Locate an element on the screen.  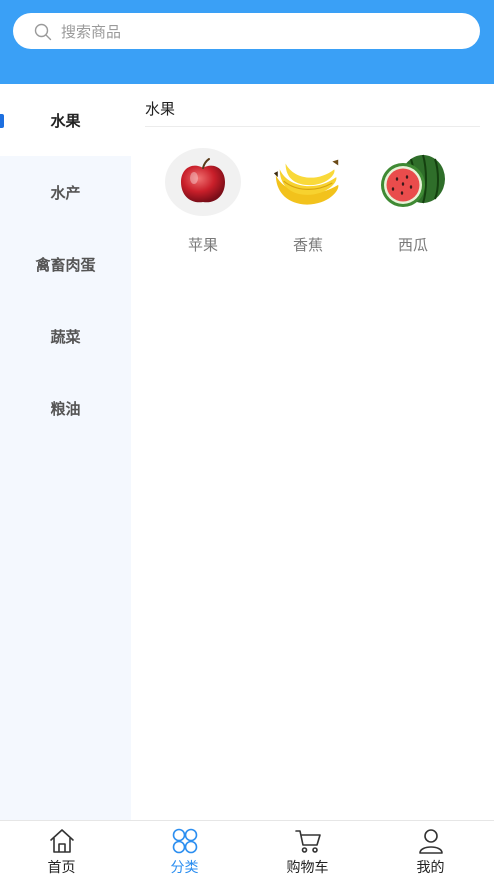
sidebar-item-label: 水产 is located at coordinates (65, 192).